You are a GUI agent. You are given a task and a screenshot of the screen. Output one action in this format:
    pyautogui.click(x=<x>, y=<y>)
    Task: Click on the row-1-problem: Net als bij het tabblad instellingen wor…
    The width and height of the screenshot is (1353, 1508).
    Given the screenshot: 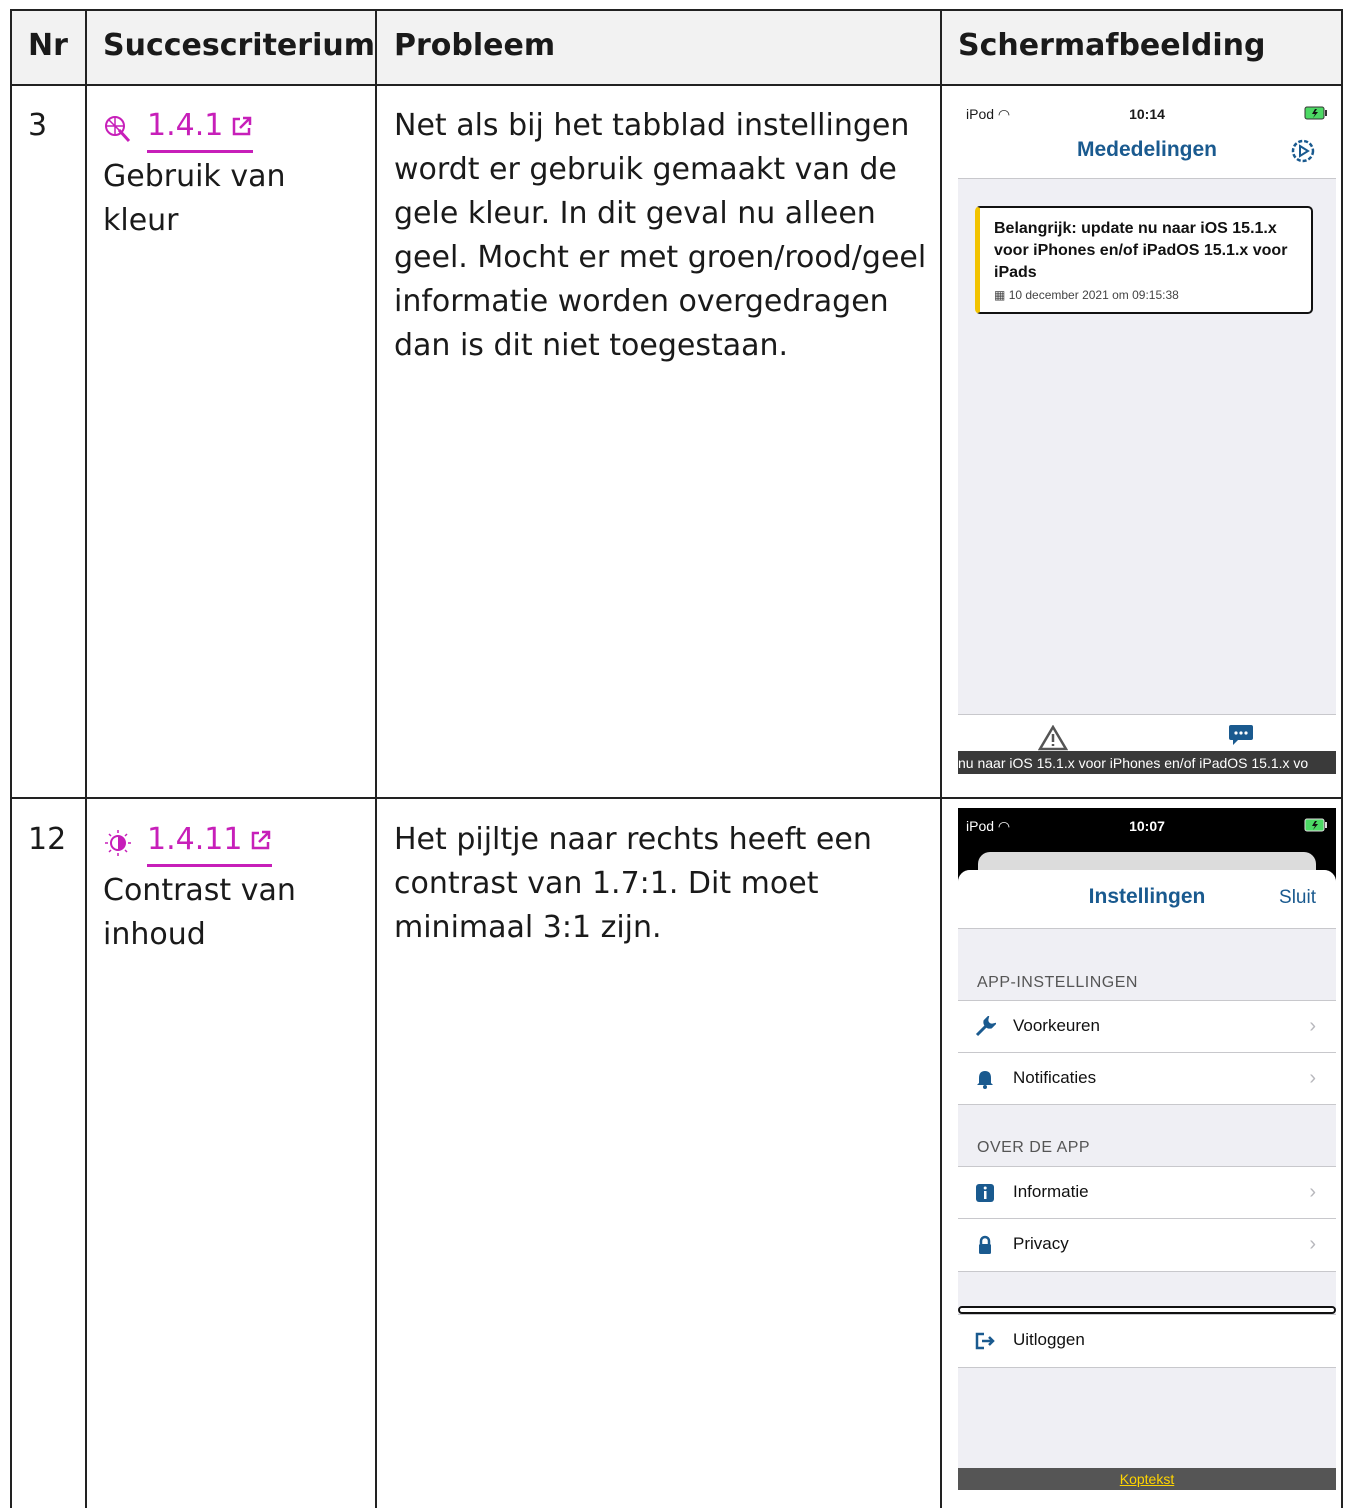 What is the action you would take?
    pyautogui.click(x=660, y=235)
    